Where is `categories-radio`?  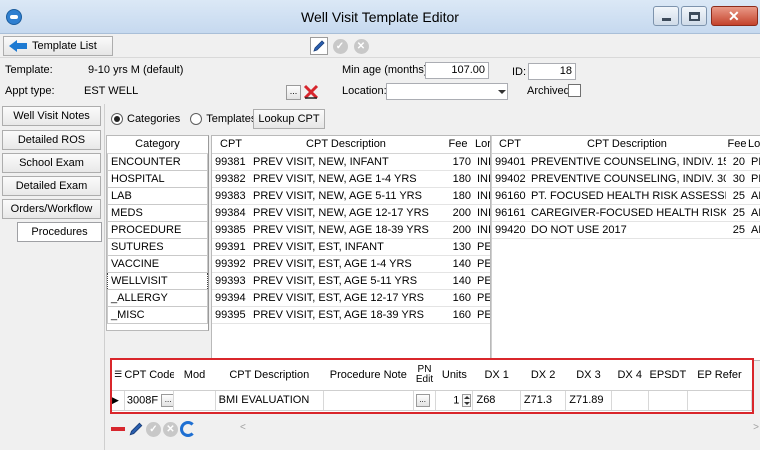
categories-radio is located at coordinates (117, 119).